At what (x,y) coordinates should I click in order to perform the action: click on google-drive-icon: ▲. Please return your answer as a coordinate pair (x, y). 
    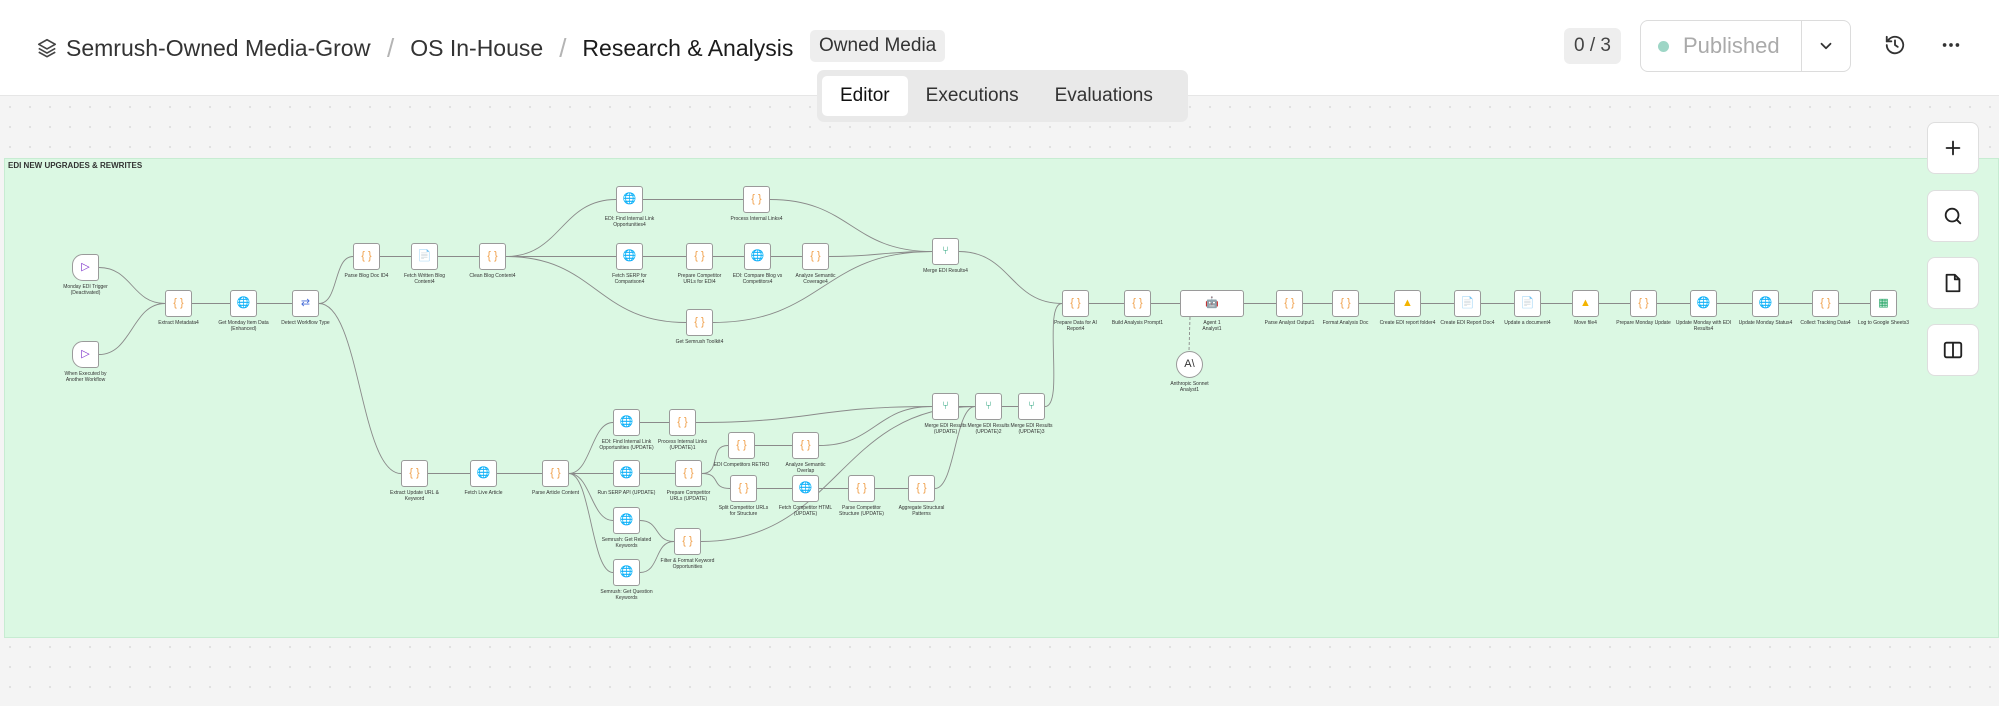
    Looking at the image, I should click on (1407, 303).